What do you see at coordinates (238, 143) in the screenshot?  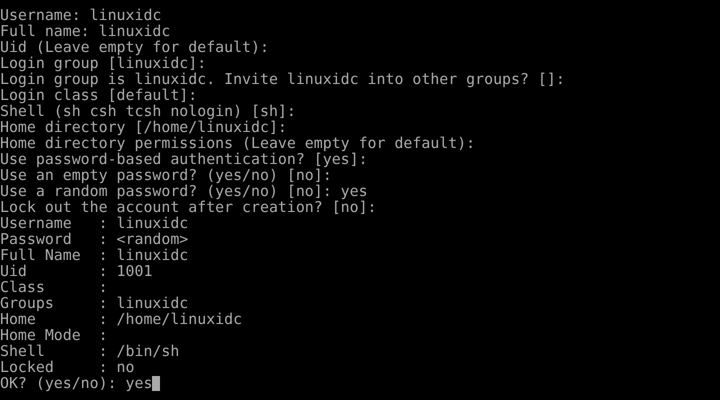 I see `terminal-line: Home directory permissions (Leave empty for default):` at bounding box center [238, 143].